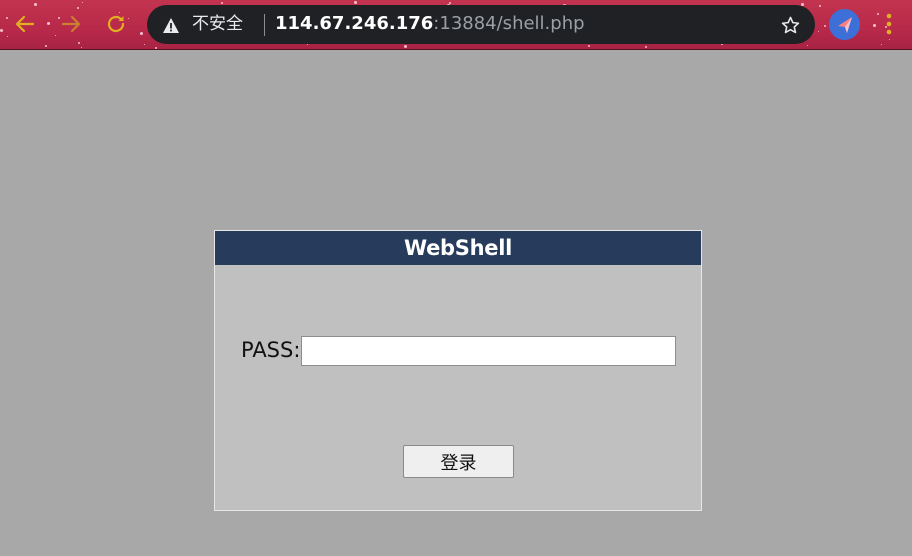 Image resolution: width=912 pixels, height=556 pixels. I want to click on browser-toolbar: 不安全 114.67.246.176:13884/shell.php, so click(456, 25).